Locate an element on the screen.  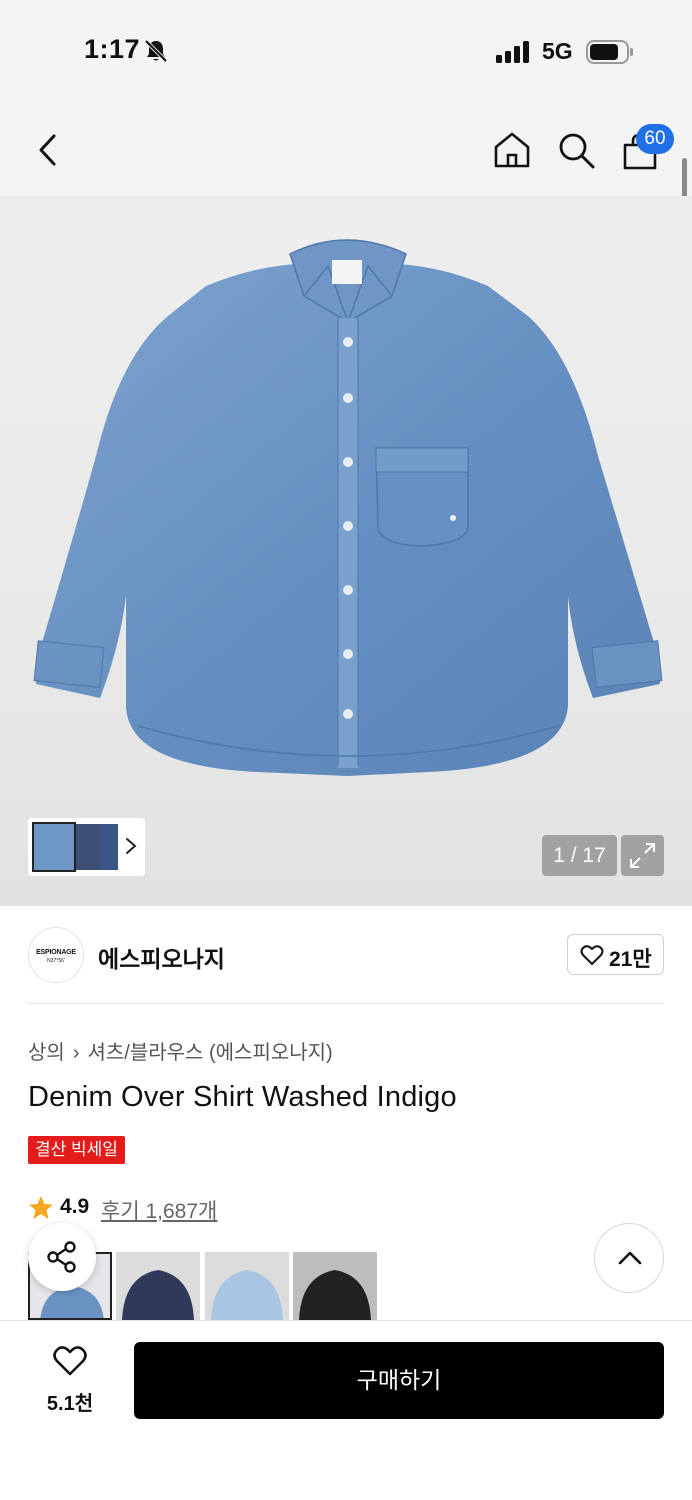
back-icon is located at coordinates (50, 150).